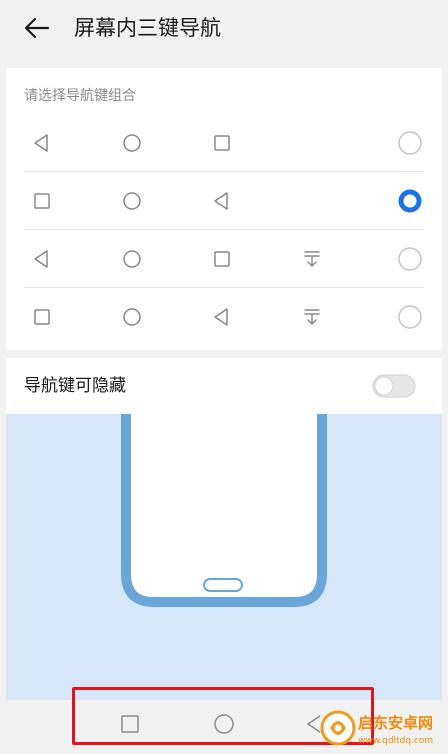  What do you see at coordinates (224, 386) in the screenshot?
I see `hide-nav-setting: 导航键可隐藏` at bounding box center [224, 386].